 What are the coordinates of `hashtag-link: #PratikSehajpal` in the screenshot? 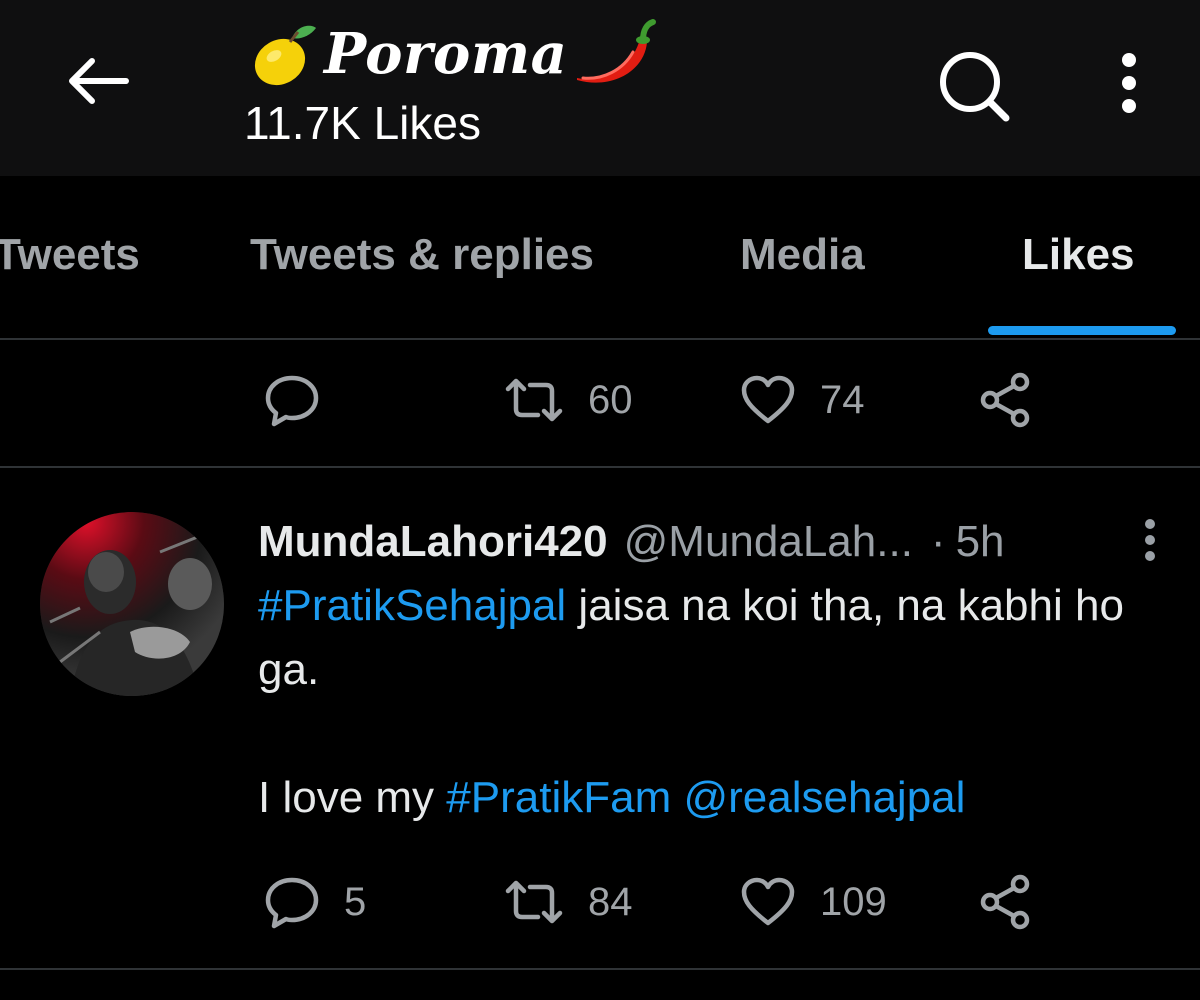 It's located at (412, 605).